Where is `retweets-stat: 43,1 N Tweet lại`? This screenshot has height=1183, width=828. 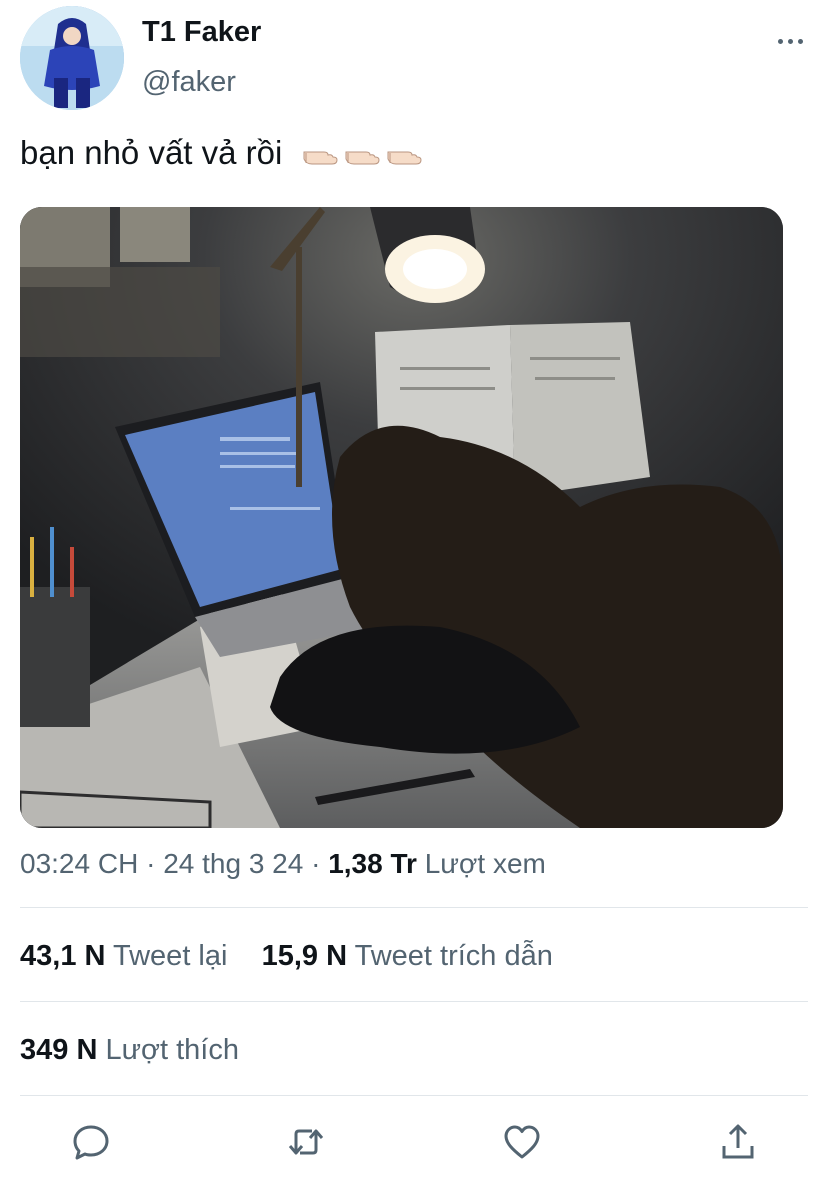
retweets-stat: 43,1 N Tweet lại is located at coordinates (128, 956).